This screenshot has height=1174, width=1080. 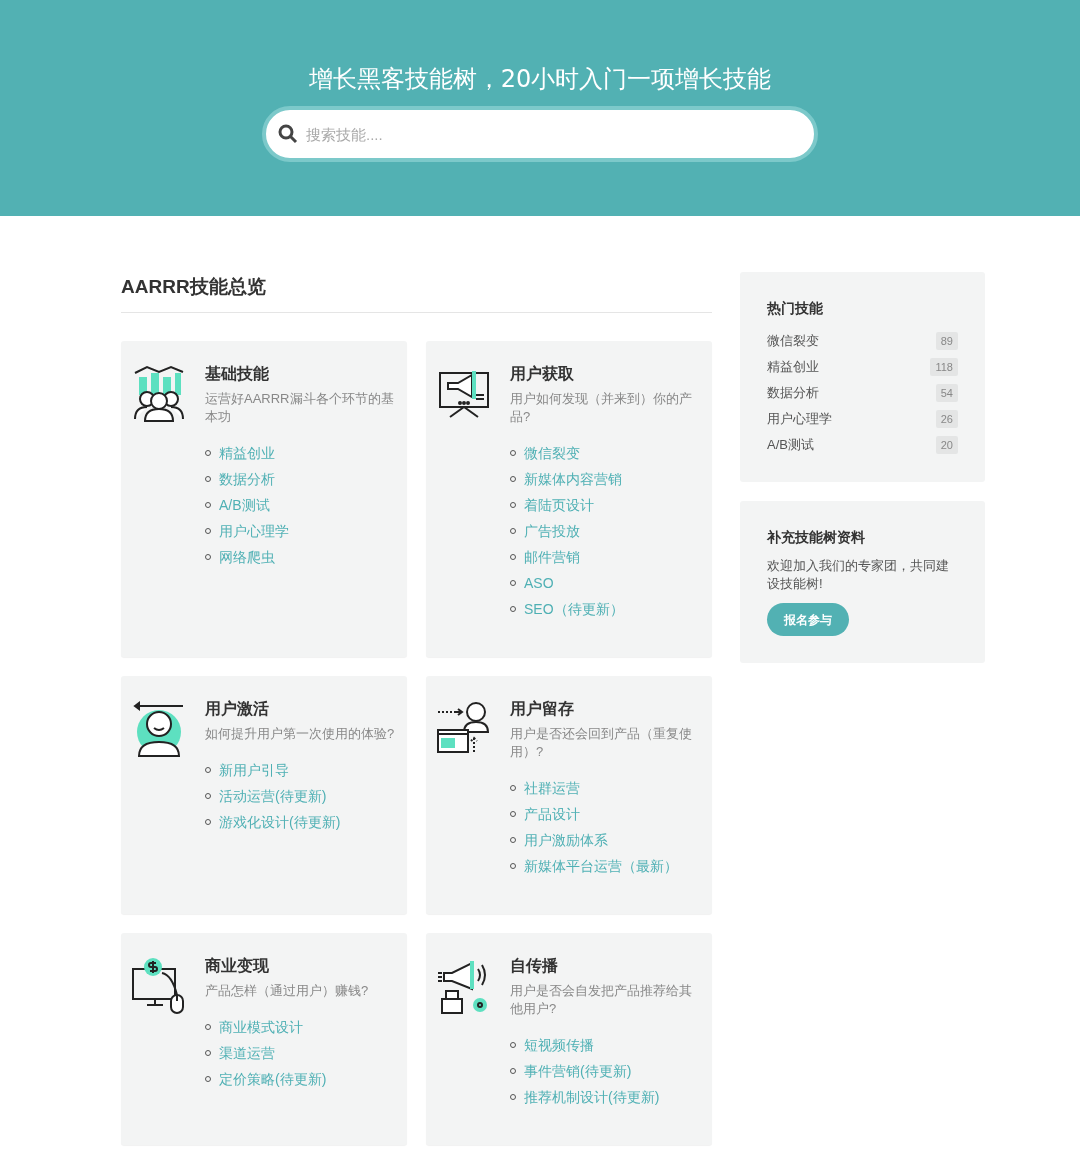 What do you see at coordinates (539, 583) in the screenshot?
I see `skill-link: ASO` at bounding box center [539, 583].